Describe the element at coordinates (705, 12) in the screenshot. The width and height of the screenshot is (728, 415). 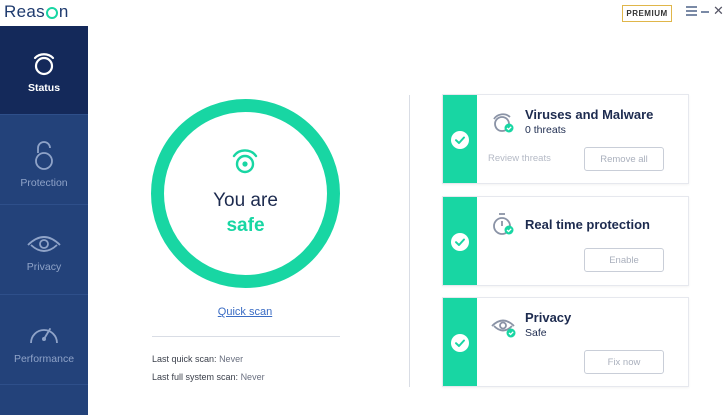
I see `minimize-icon` at that location.